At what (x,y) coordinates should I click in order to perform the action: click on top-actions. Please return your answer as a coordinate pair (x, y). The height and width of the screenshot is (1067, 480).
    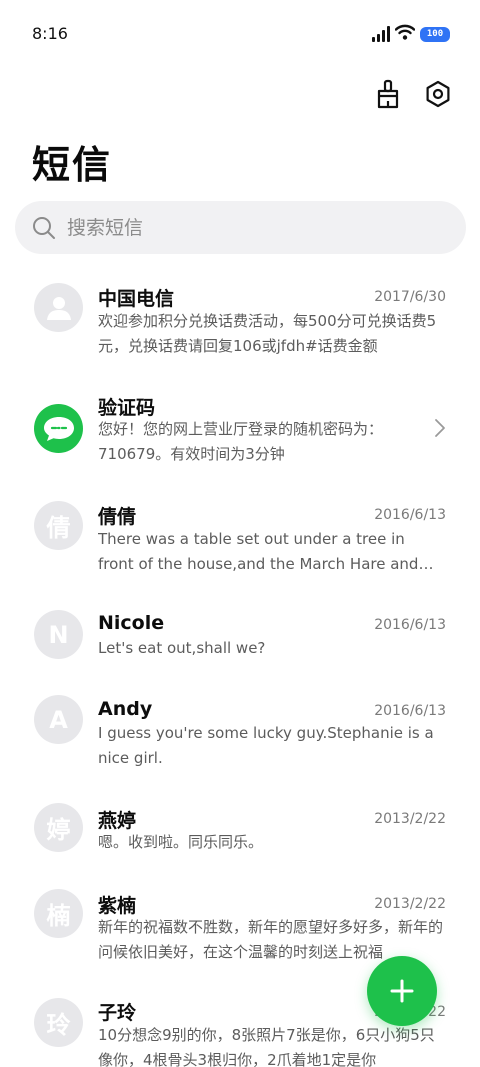
    Looking at the image, I should click on (413, 94).